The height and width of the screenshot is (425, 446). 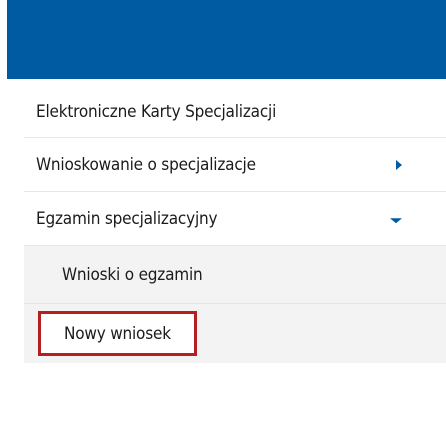 What do you see at coordinates (235, 275) in the screenshot?
I see `submenu-item-exam-applications: Wnioski o egzamin` at bounding box center [235, 275].